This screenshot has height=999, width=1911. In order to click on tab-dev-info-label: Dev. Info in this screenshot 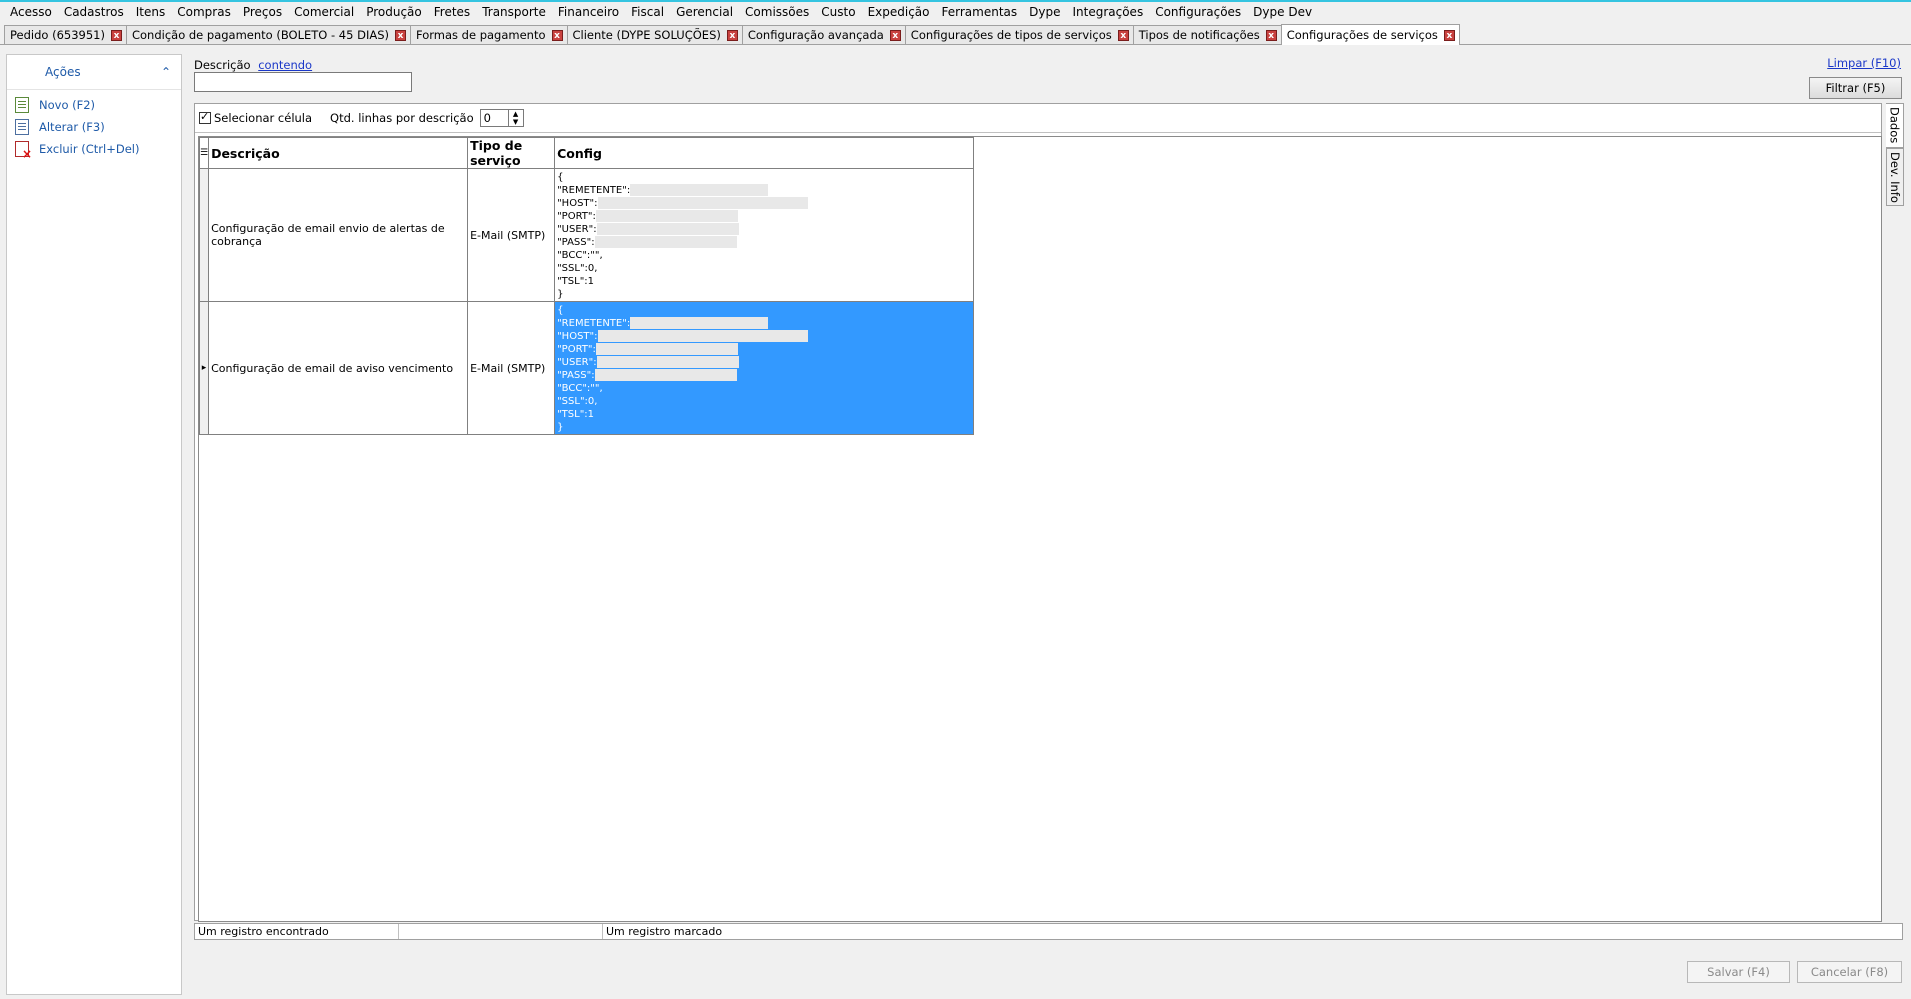, I will do `click(1895, 177)`.